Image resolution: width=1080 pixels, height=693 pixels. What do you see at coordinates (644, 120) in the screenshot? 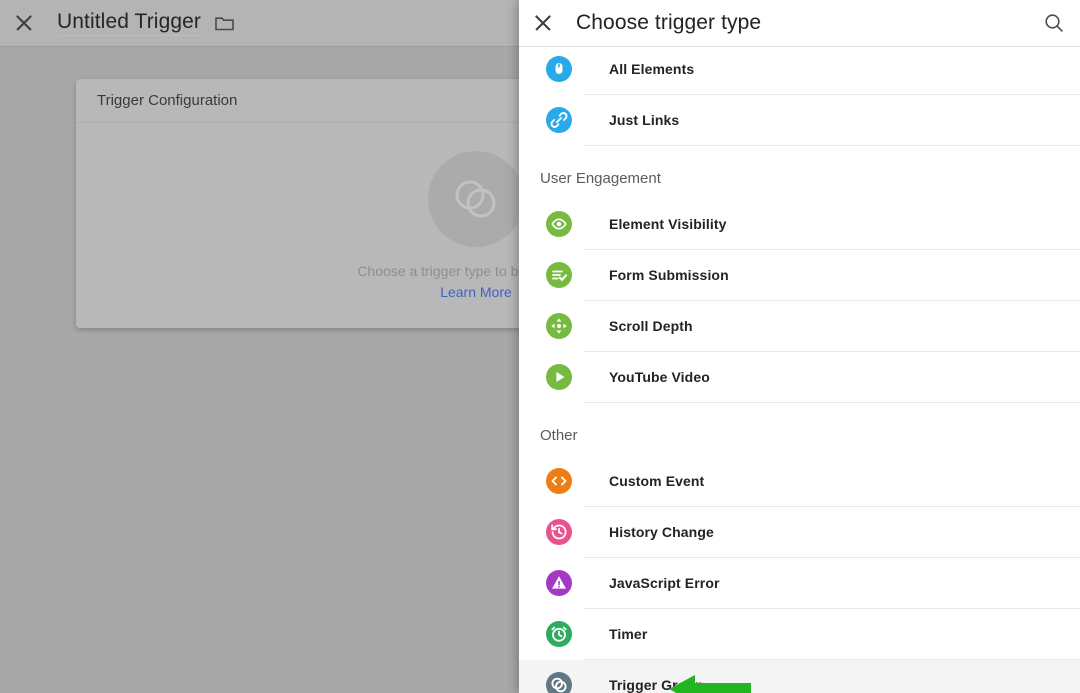
I see `trigger-type-label: Just Links` at bounding box center [644, 120].